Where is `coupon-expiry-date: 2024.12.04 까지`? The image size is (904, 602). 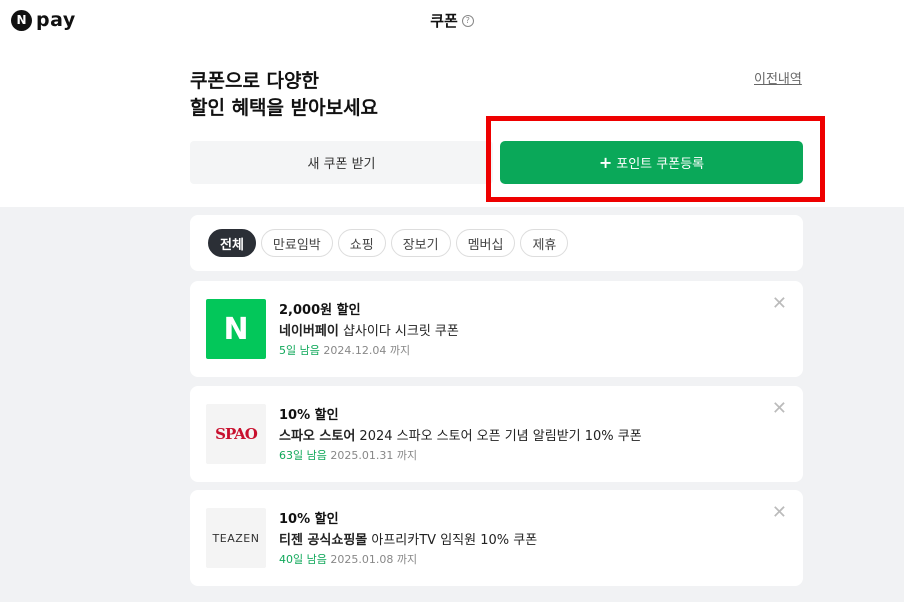 coupon-expiry-date: 2024.12.04 까지 is located at coordinates (365, 350).